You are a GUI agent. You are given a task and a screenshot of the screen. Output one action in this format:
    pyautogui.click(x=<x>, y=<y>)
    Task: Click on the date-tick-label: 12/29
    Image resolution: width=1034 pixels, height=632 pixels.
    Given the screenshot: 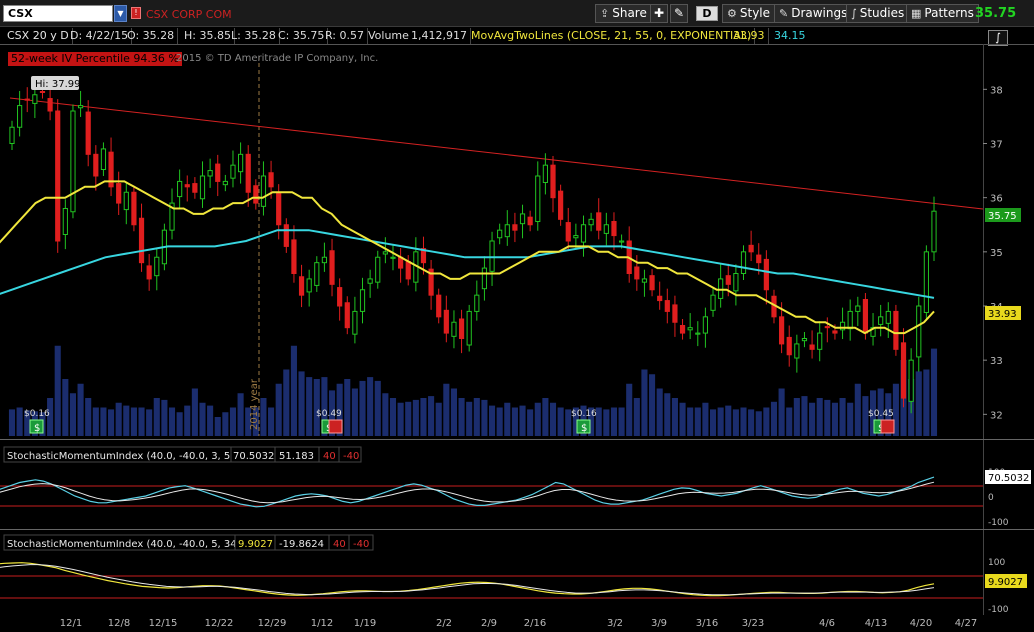 What is the action you would take?
    pyautogui.click(x=272, y=623)
    